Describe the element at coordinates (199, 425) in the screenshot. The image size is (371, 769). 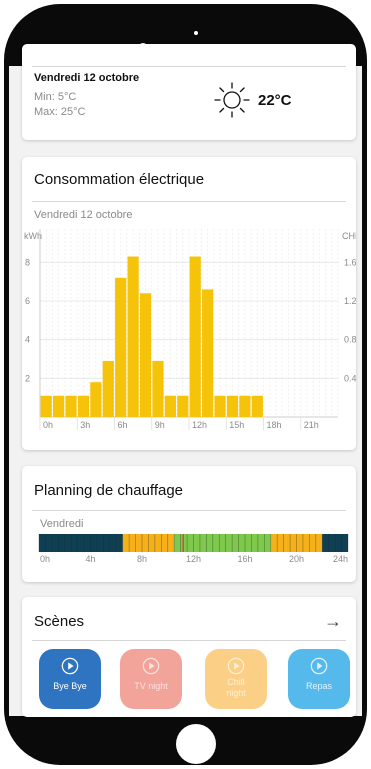
I see `x-tick-label: 12h` at that location.